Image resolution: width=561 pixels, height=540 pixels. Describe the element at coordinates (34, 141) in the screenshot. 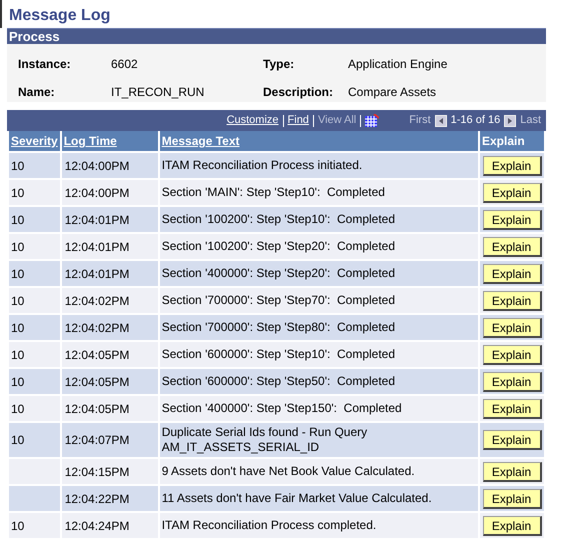

I see `column-header: Severity` at that location.